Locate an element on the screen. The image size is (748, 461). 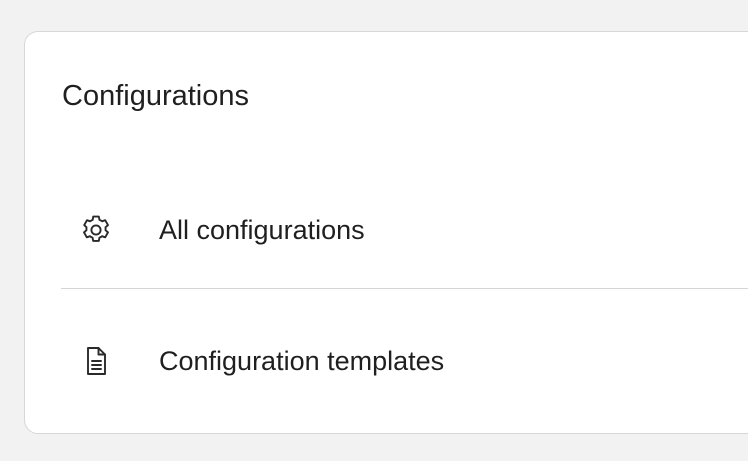
menu-divider is located at coordinates (404, 288).